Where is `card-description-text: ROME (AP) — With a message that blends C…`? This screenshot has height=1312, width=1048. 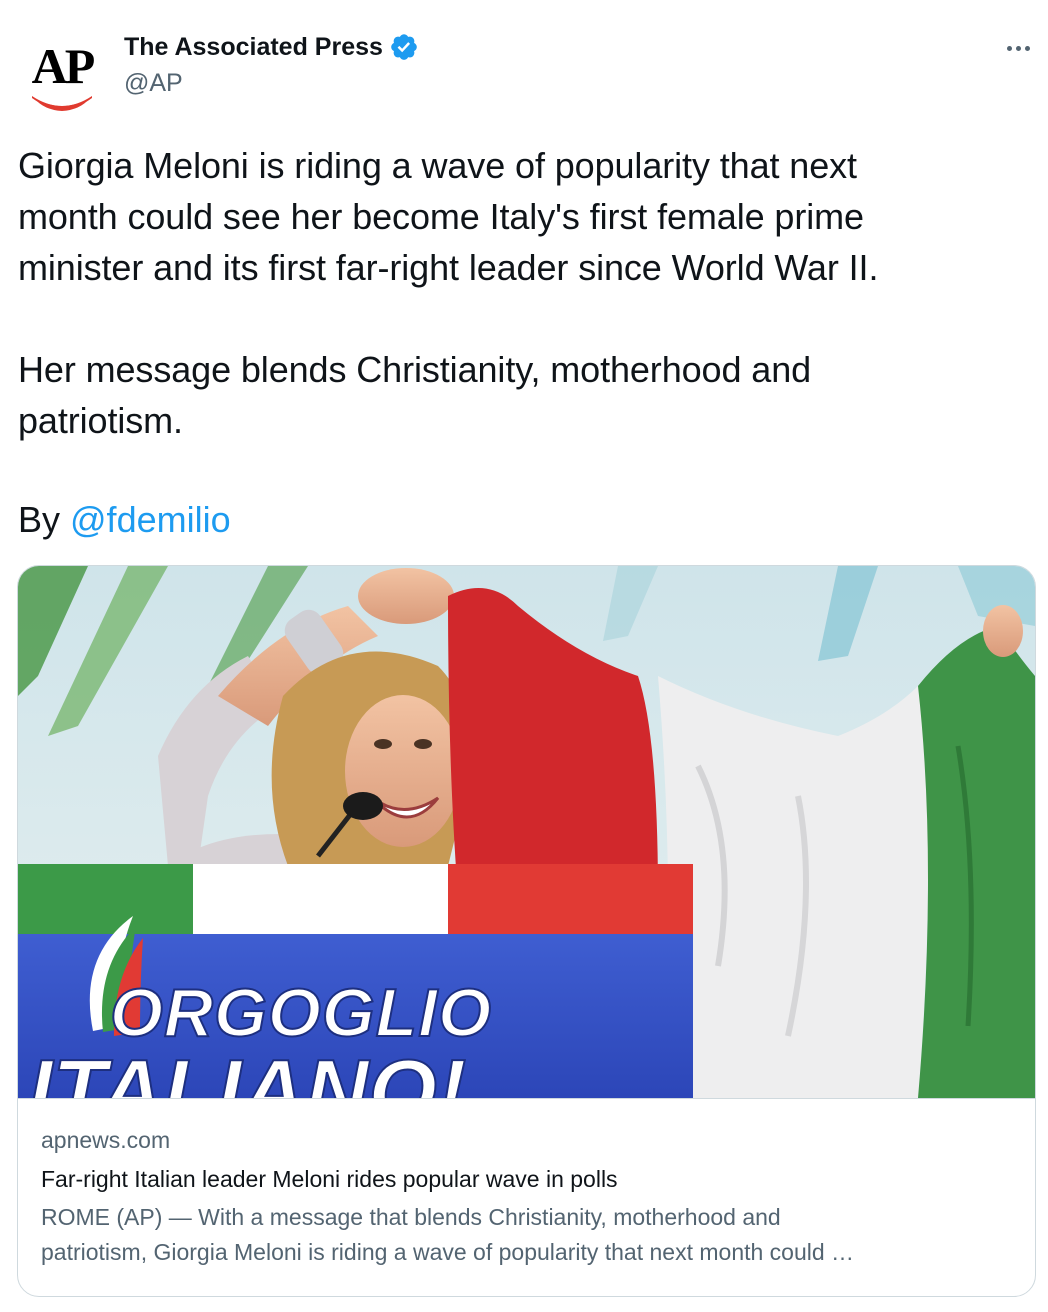
card-description-text: ROME (AP) — With a message that blends C… is located at coordinates (448, 1234).